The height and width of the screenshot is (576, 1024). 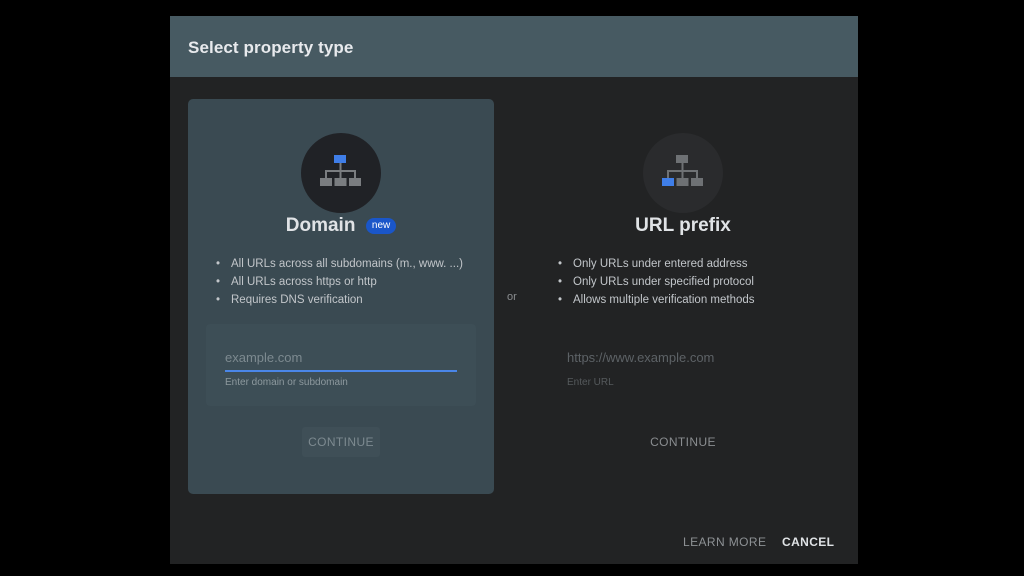 I want to click on domain-icon-circle, so click(x=341, y=173).